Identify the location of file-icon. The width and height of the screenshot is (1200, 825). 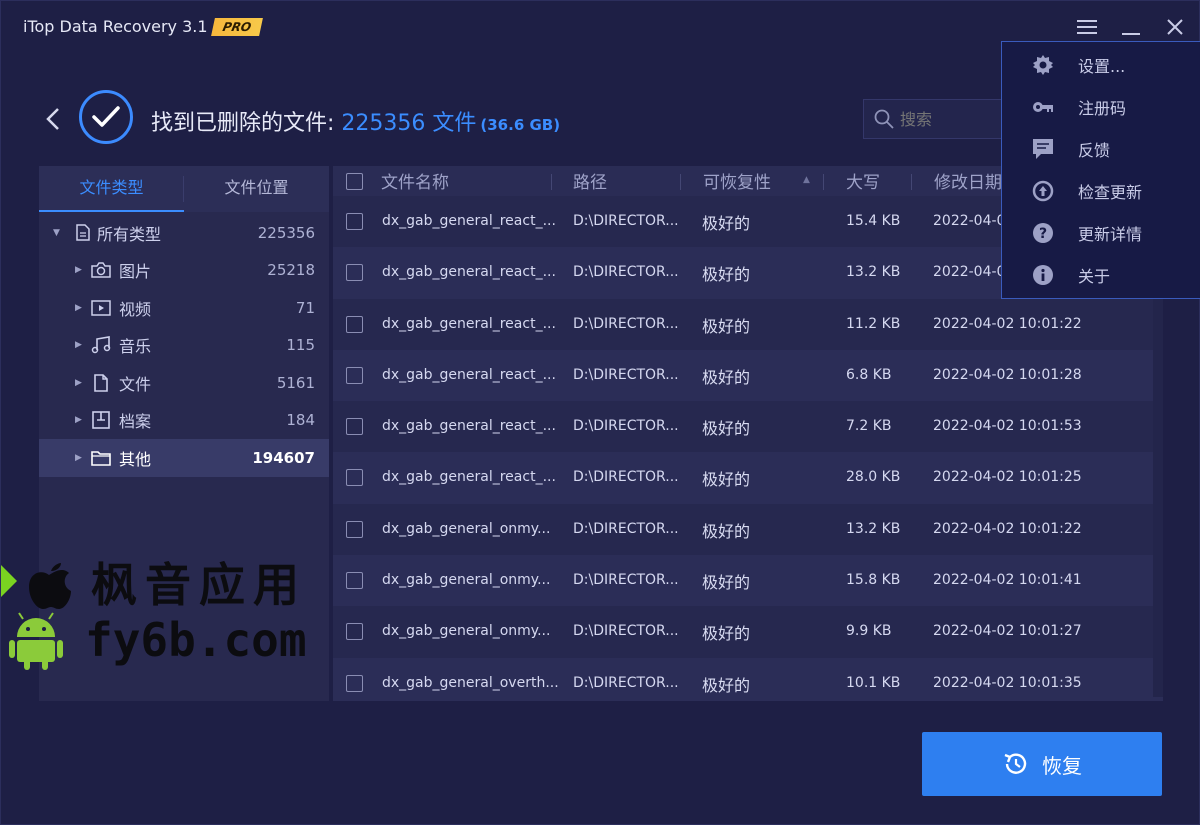
(101, 383).